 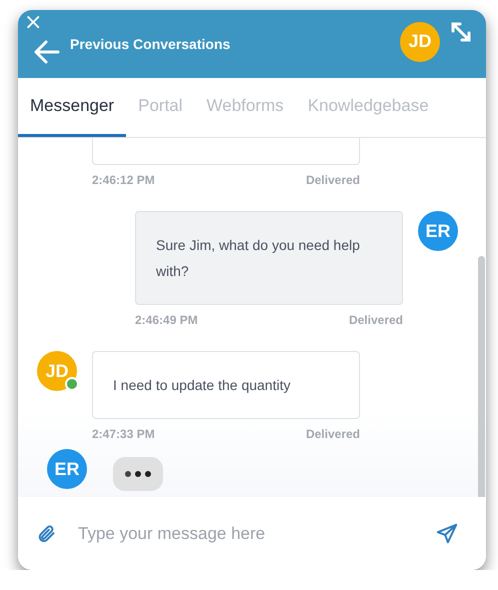 What do you see at coordinates (447, 533) in the screenshot?
I see `send-icon` at bounding box center [447, 533].